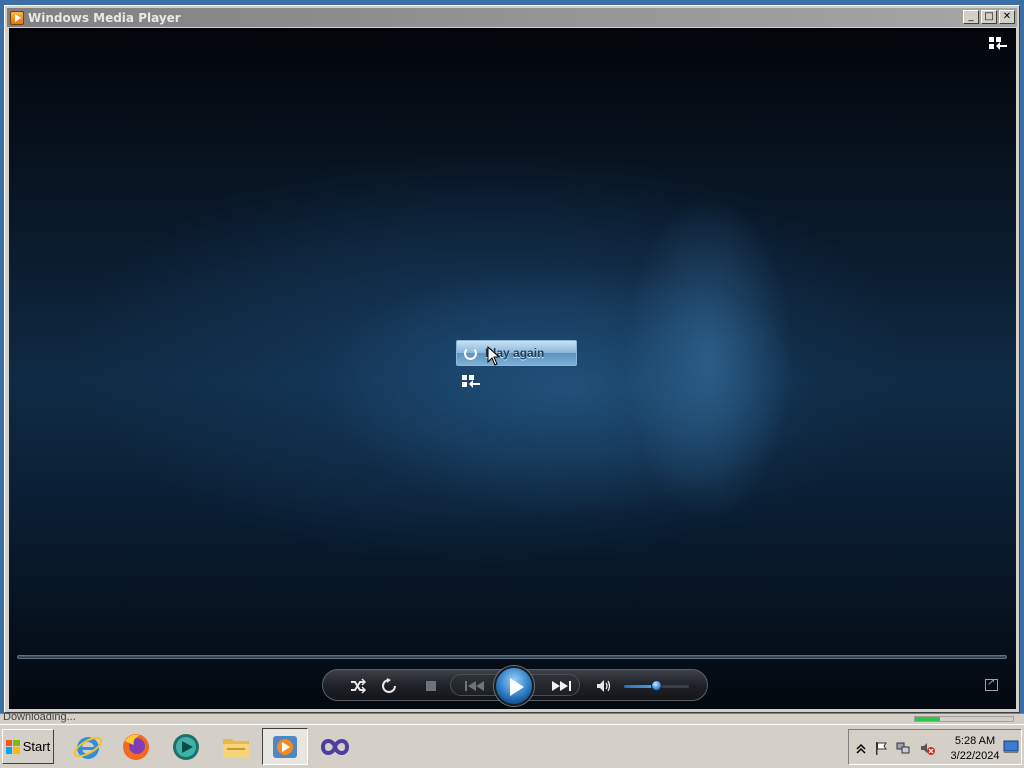 This screenshot has width=1024, height=768. What do you see at coordinates (1007, 17) in the screenshot?
I see `close-button: ✕` at bounding box center [1007, 17].